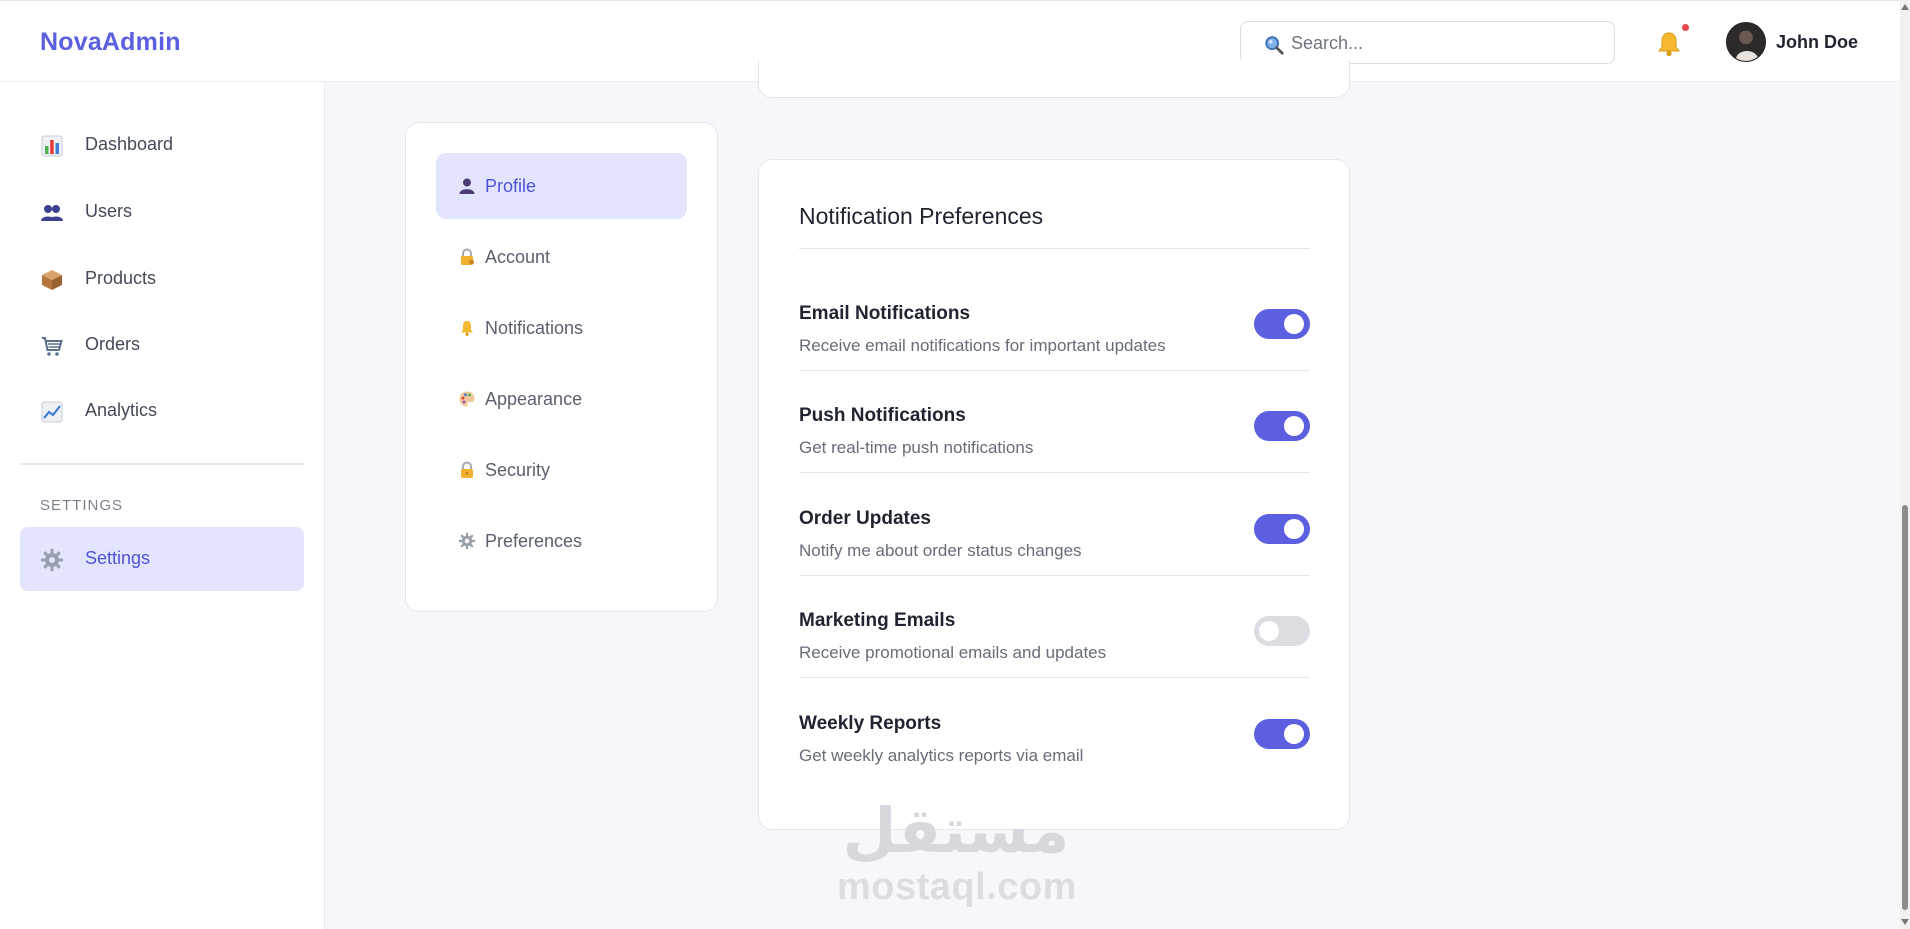 This screenshot has height=929, width=1910. Describe the element at coordinates (121, 410) in the screenshot. I see `sidebar-item-label: Analytics` at that location.